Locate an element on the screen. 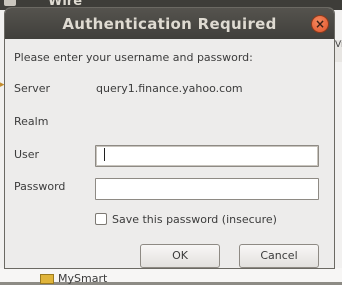  cancel-button: Cancel is located at coordinates (279, 256).